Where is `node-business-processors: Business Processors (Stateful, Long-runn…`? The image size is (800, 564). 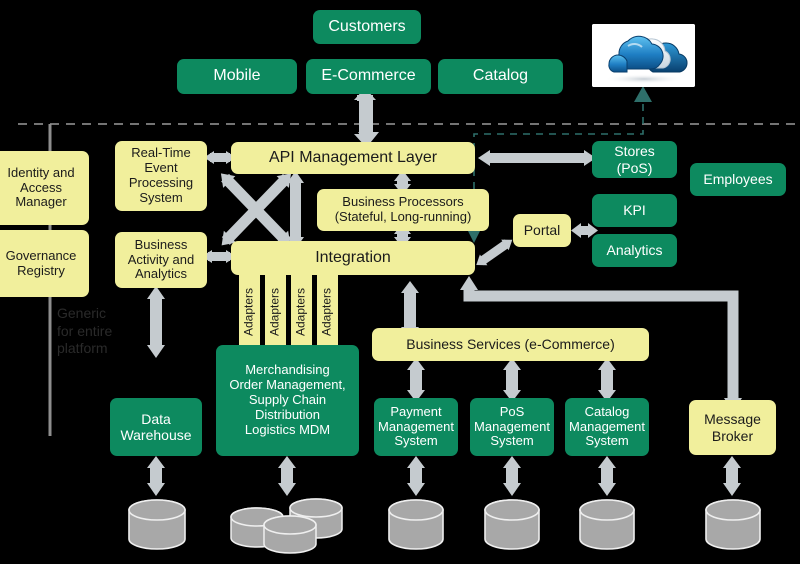 node-business-processors: Business Processors (Stateful, Long-runn… is located at coordinates (403, 210).